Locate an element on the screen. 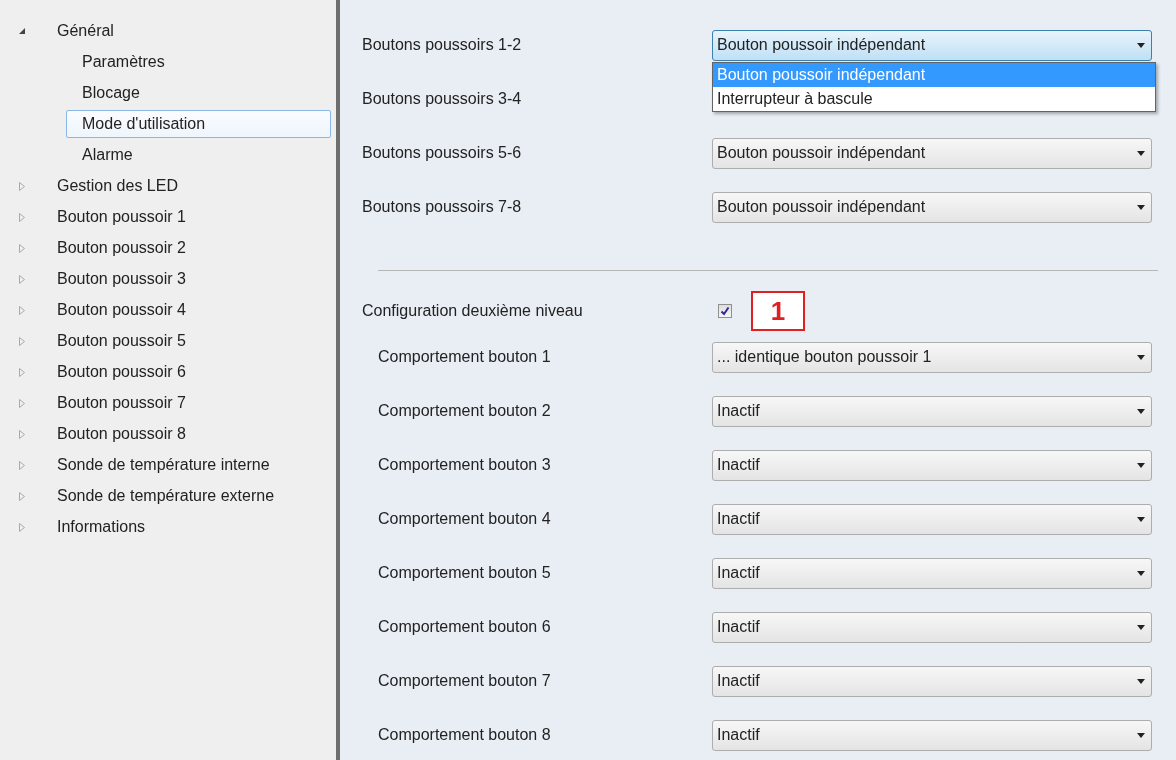  tree-item: Bouton poussoir 3 is located at coordinates (121, 278).